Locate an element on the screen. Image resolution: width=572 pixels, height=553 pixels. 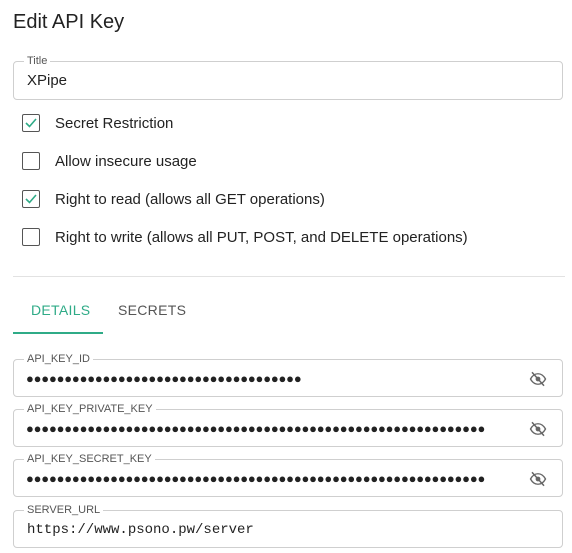
server-url-field: SERVER_URL https://www.psono.pw/server is located at coordinates (288, 525).